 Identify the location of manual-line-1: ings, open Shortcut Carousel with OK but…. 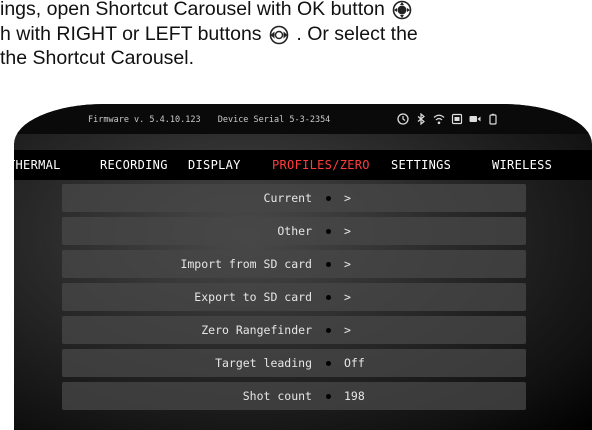
(207, 10).